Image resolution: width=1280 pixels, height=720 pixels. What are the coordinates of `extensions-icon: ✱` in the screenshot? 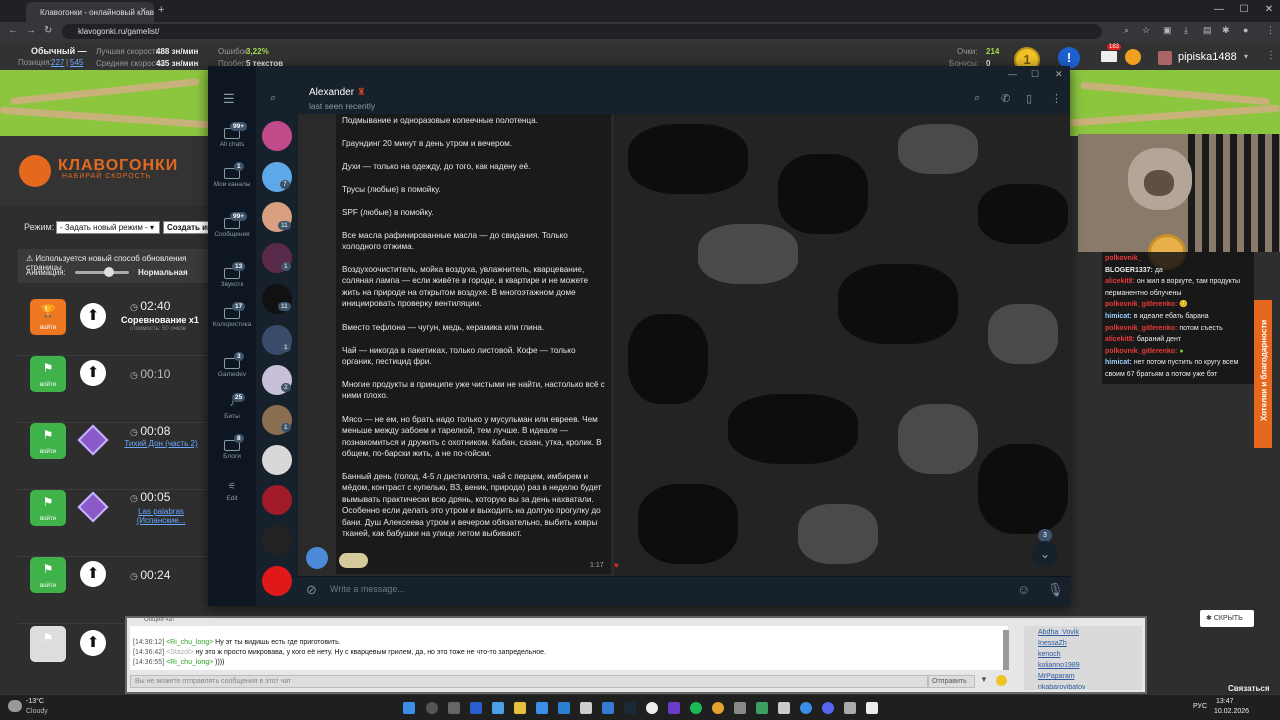 It's located at (1226, 30).